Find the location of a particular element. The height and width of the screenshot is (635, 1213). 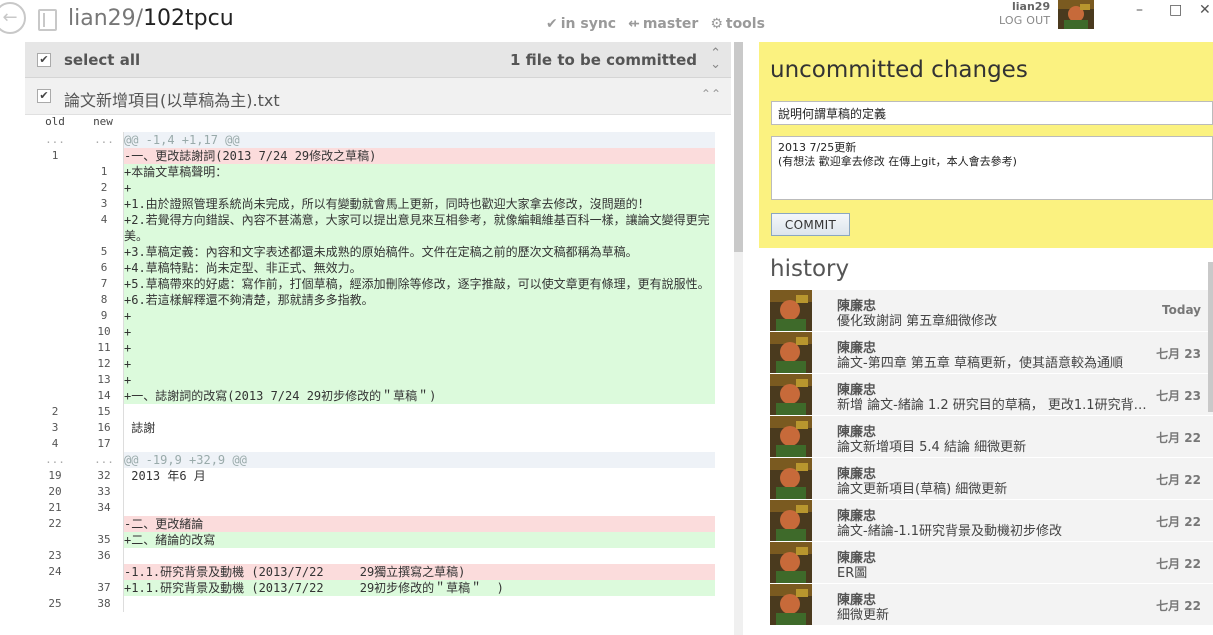

history-item: 陳廉忠 ER圖 七月 22 is located at coordinates (991, 563).